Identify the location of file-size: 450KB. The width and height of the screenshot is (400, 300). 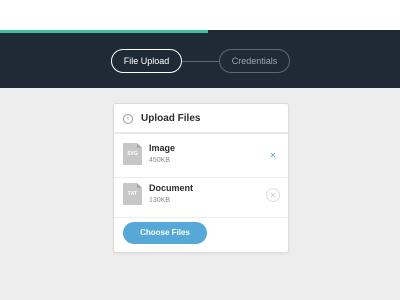
(160, 160).